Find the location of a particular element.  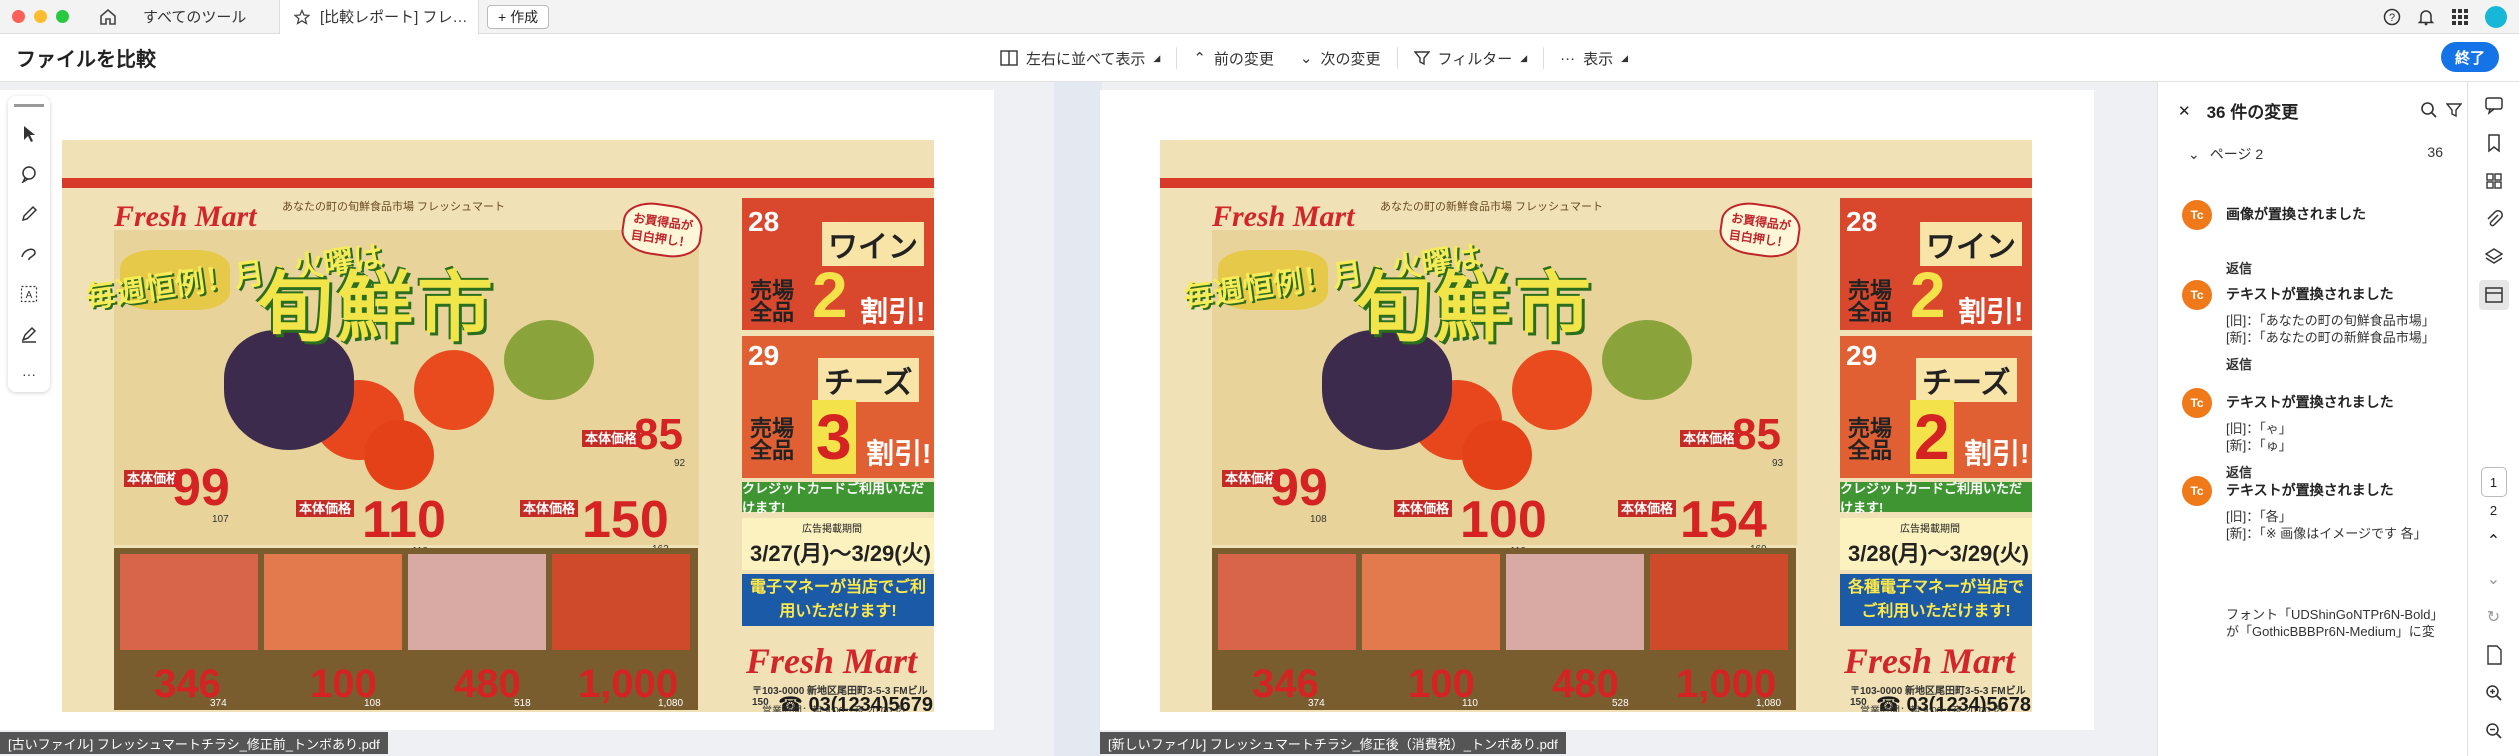

wine-uriba: 売場全品 is located at coordinates (772, 301).